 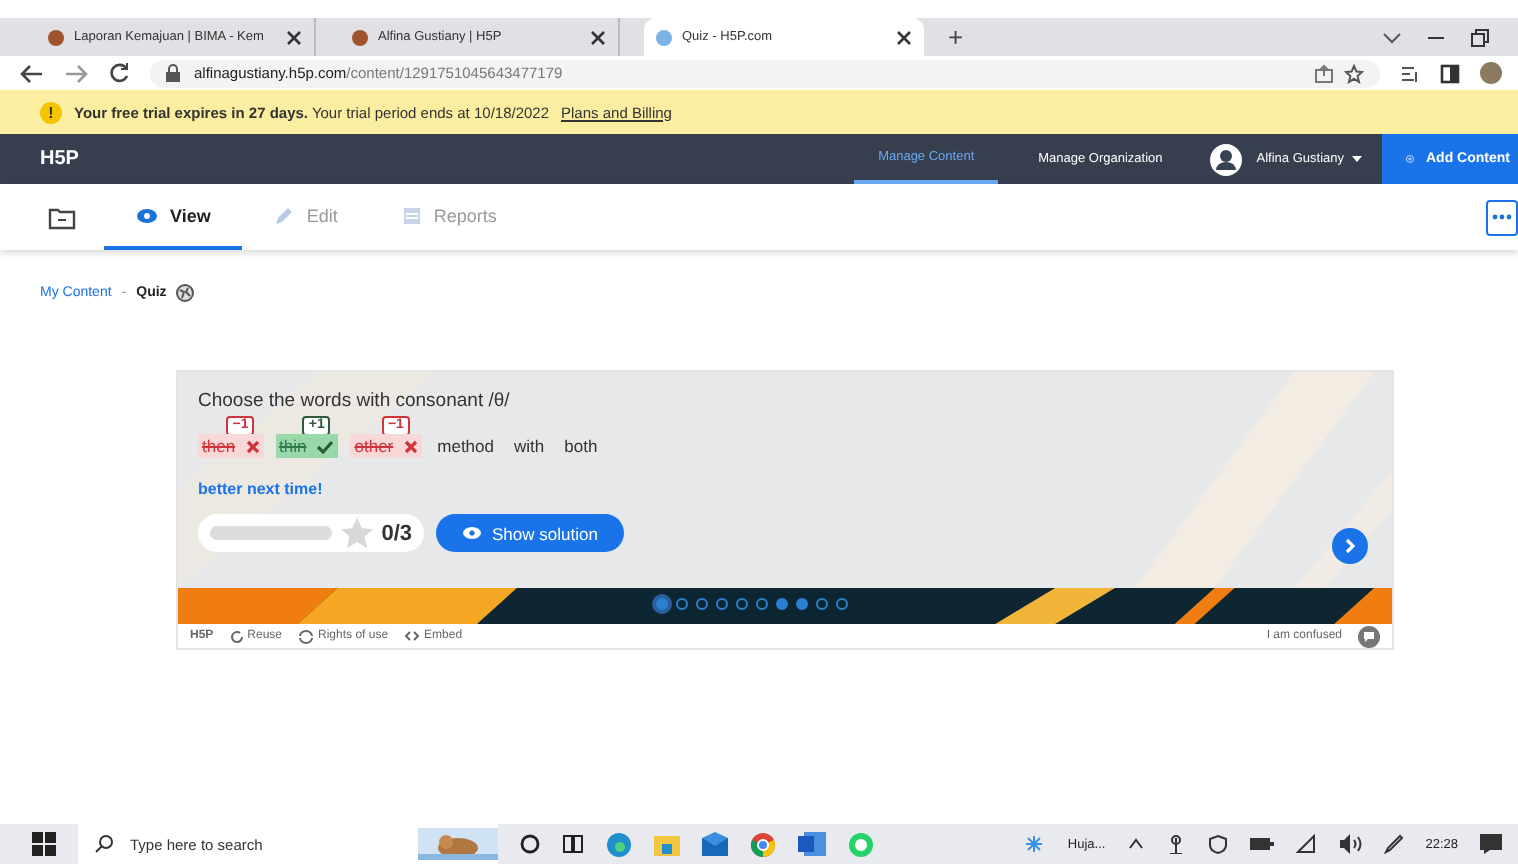 What do you see at coordinates (530, 844) in the screenshot?
I see `cortana-icon` at bounding box center [530, 844].